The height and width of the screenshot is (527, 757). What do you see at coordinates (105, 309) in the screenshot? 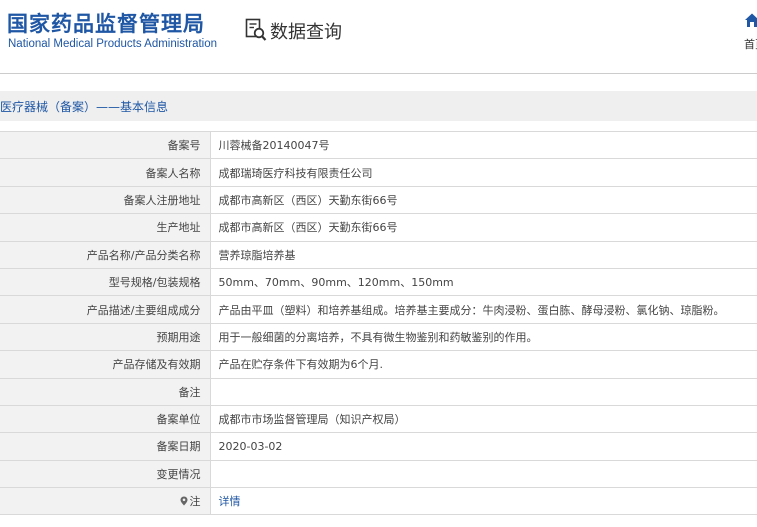
I see `field-label: 产品描述/主要组成成分` at bounding box center [105, 309].